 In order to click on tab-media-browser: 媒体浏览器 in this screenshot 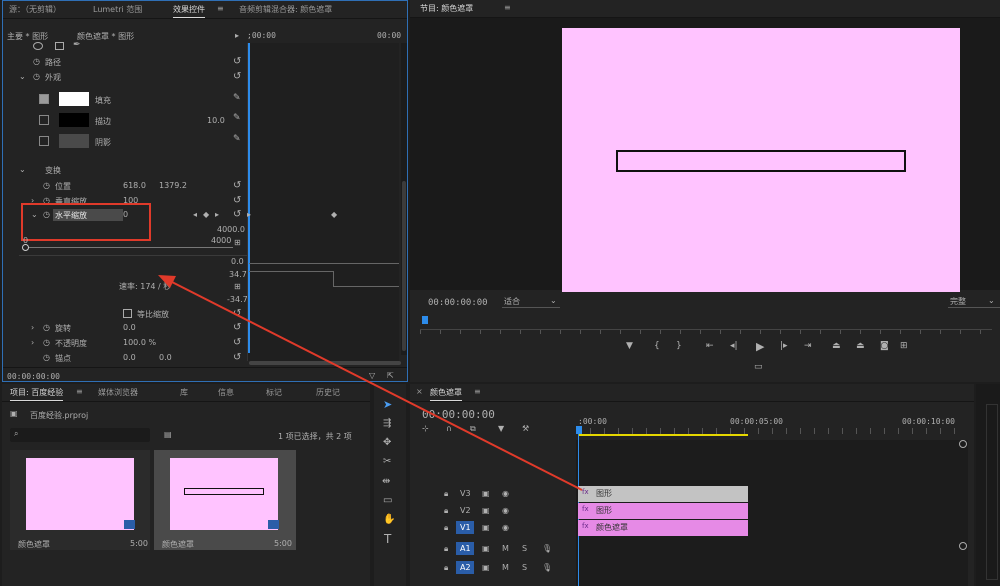, I will do `click(118, 392)`.